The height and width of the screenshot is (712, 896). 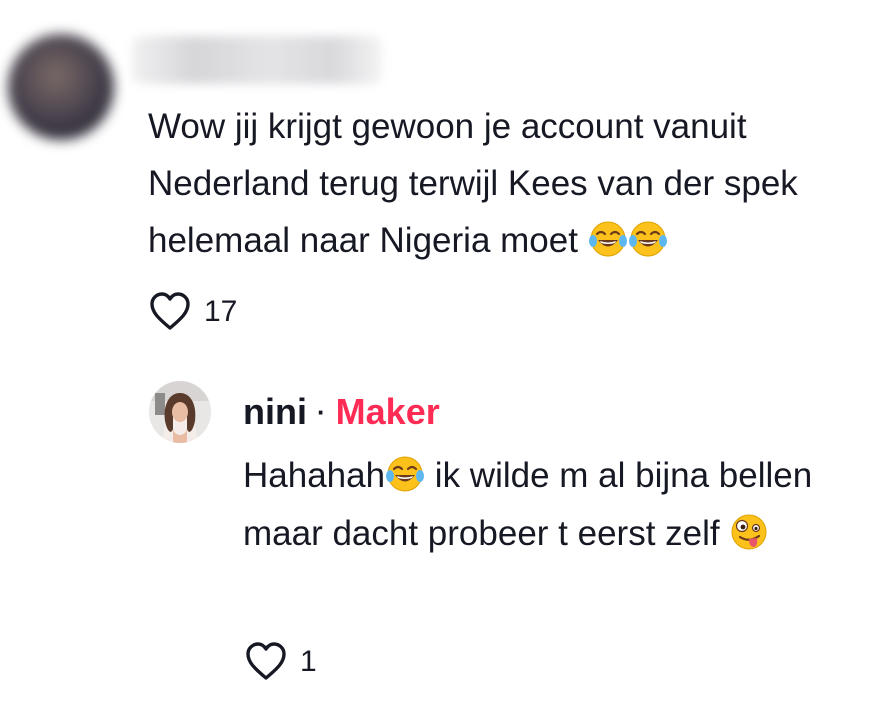 What do you see at coordinates (275, 412) in the screenshot?
I see `reply-username: nini` at bounding box center [275, 412].